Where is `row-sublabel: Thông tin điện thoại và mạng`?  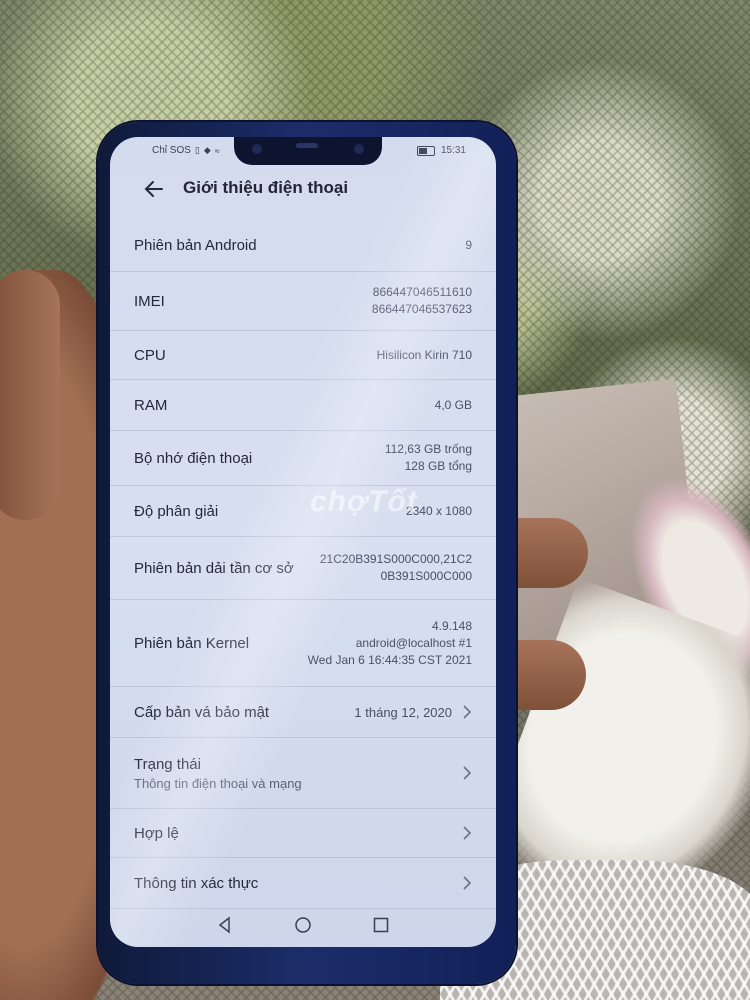 row-sublabel: Thông tin điện thoại và mạng is located at coordinates (218, 783).